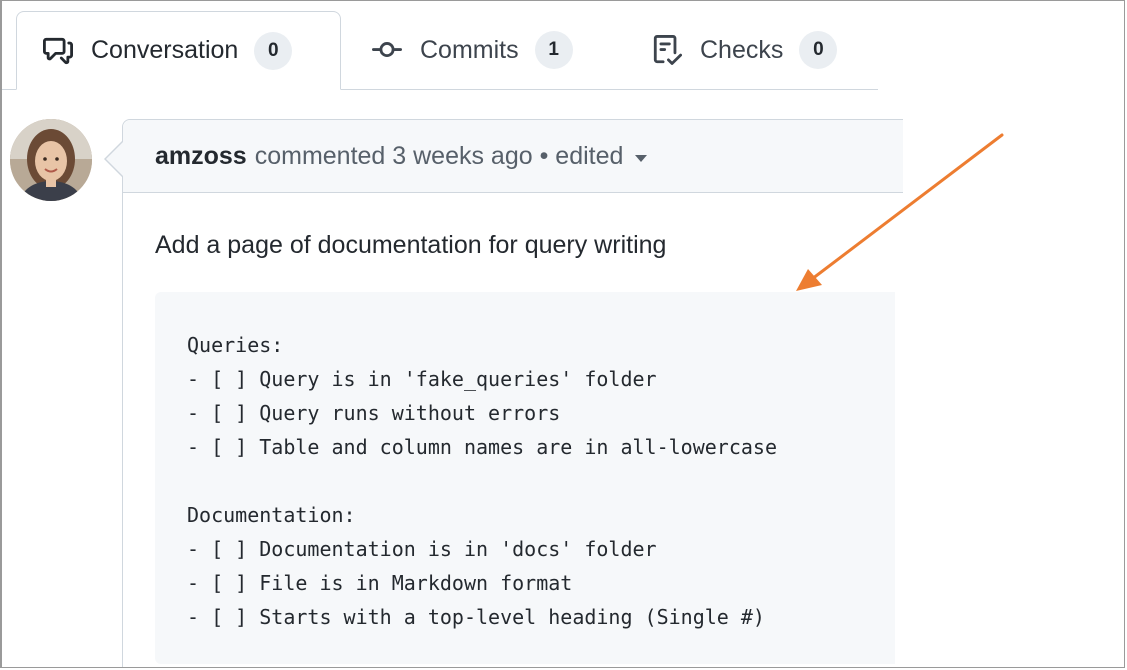 Image resolution: width=1127 pixels, height=670 pixels. I want to click on comment-meta: commented 3 weeks ago • edited, so click(439, 155).